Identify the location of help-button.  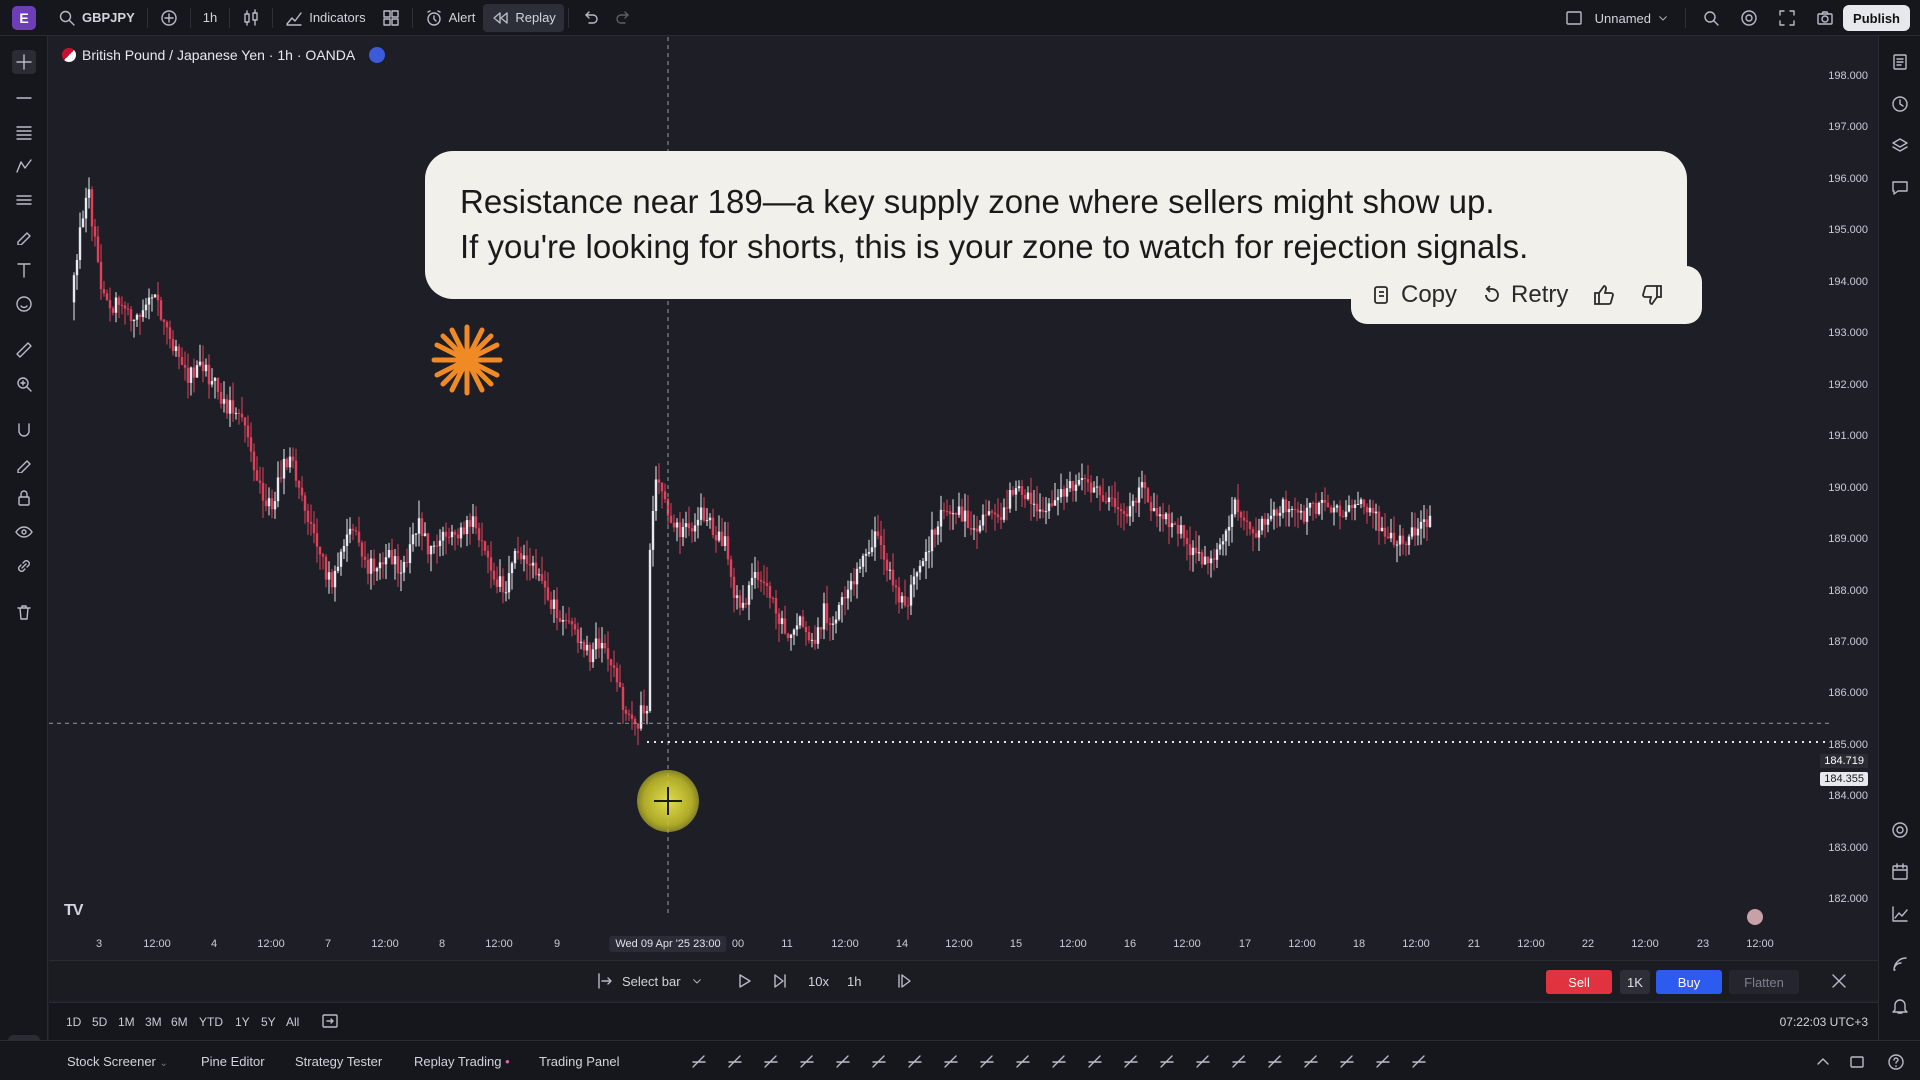
(1896, 1062).